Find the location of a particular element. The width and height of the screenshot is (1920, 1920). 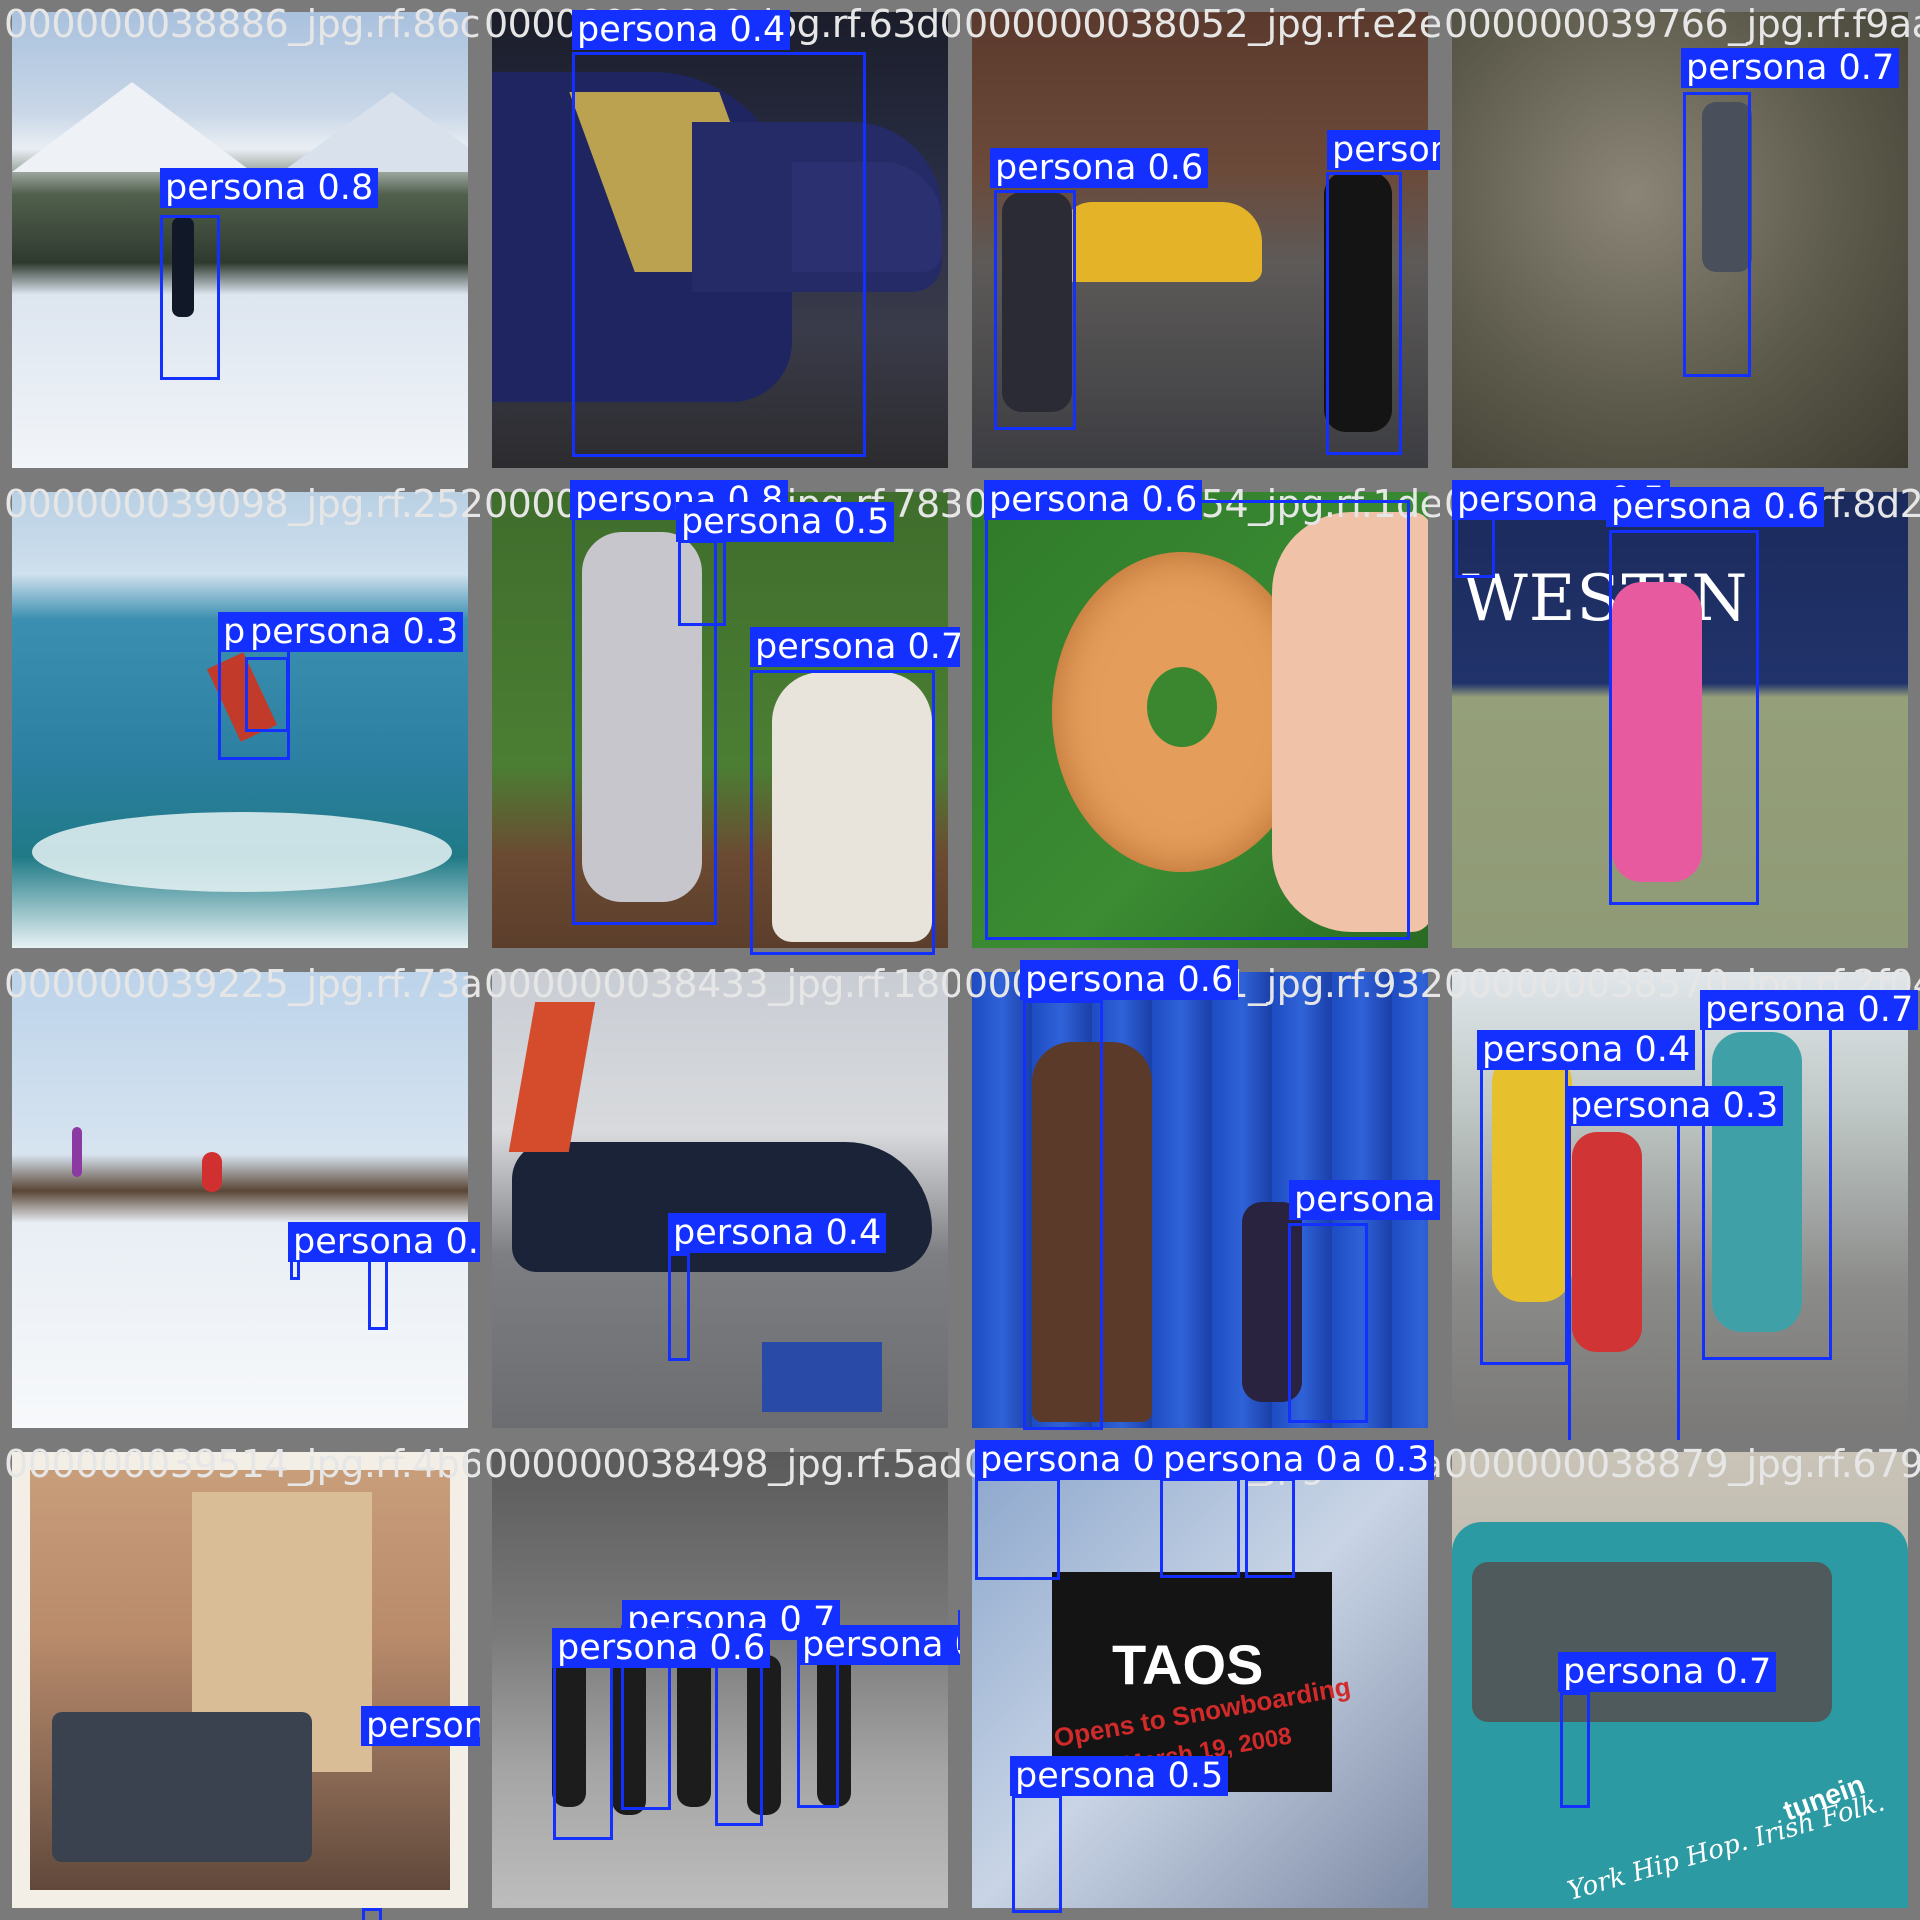

tile-filename: 000000039098_jpg.rf.25250510c is located at coordinates (242, 504).